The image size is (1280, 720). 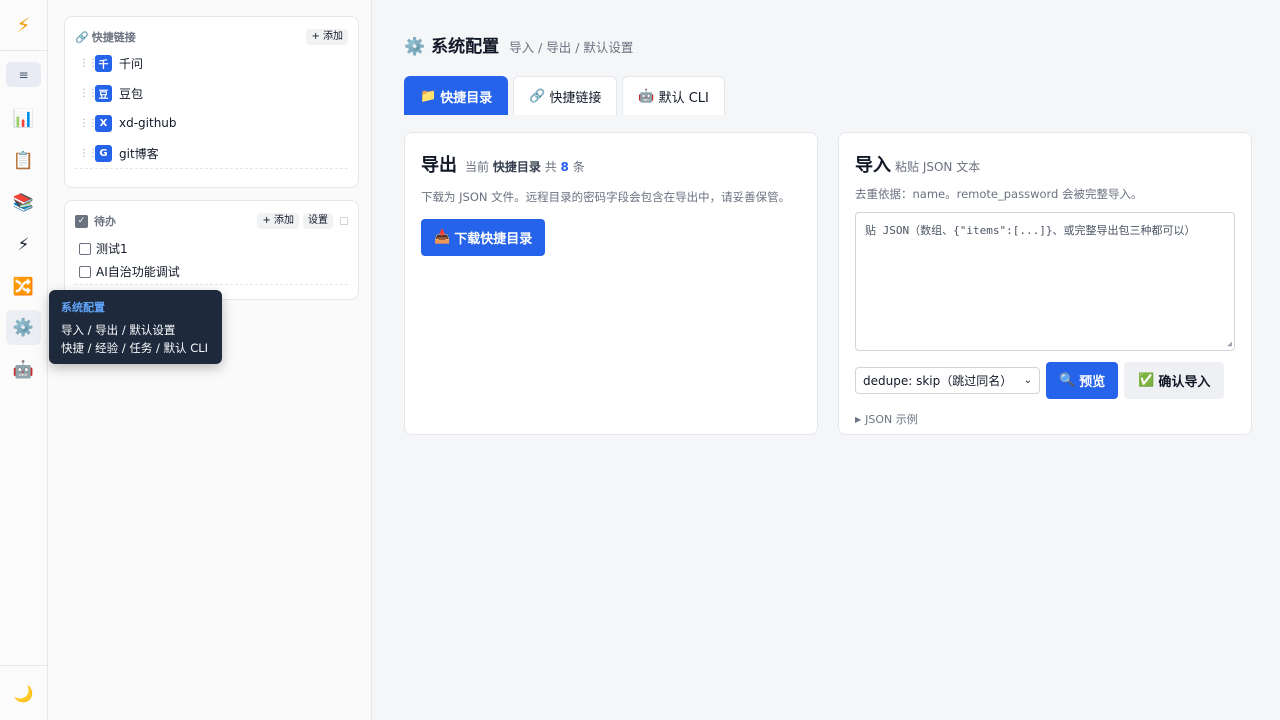 I want to click on magnifier-icon: 🔍, so click(x=1067, y=380).